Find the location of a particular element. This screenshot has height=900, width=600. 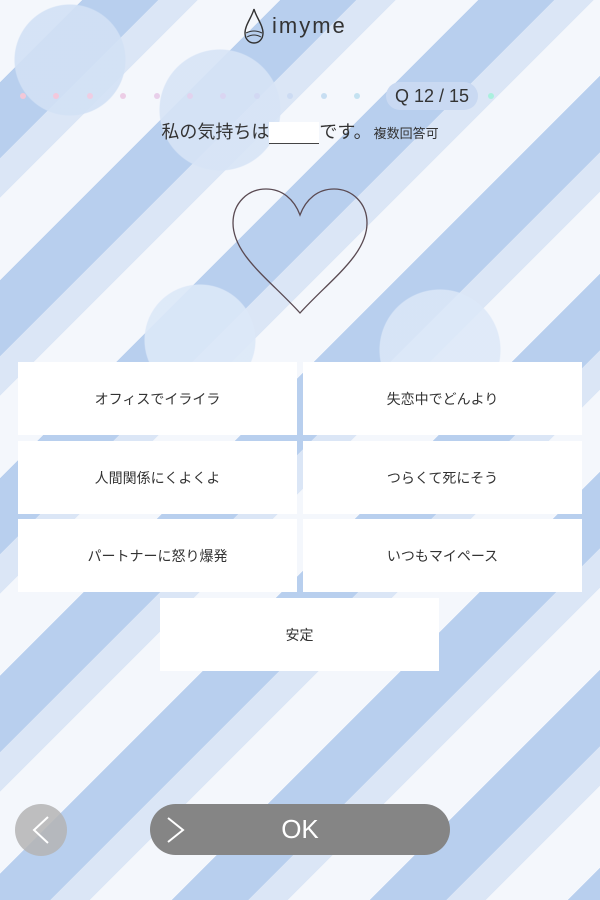

option-partner-anger: パートナーに怒り爆発 is located at coordinates (157, 555).